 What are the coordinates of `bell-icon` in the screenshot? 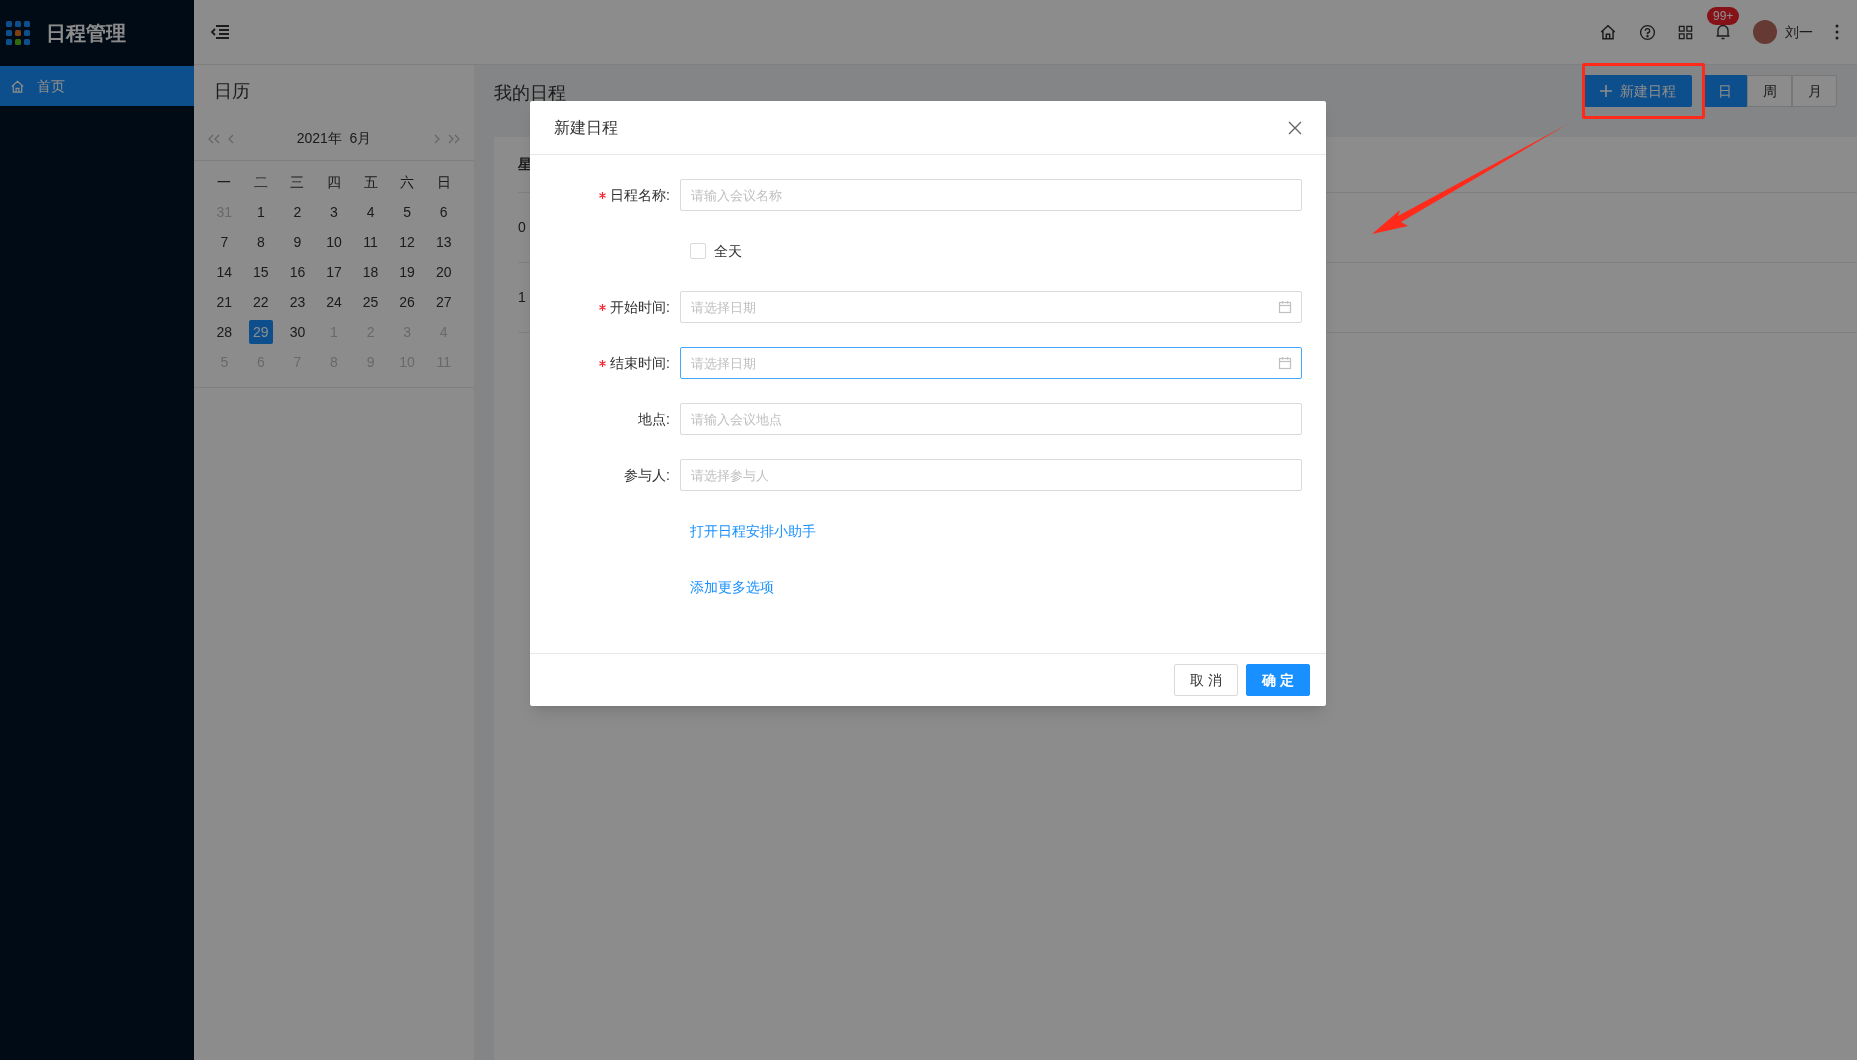 It's located at (1723, 32).